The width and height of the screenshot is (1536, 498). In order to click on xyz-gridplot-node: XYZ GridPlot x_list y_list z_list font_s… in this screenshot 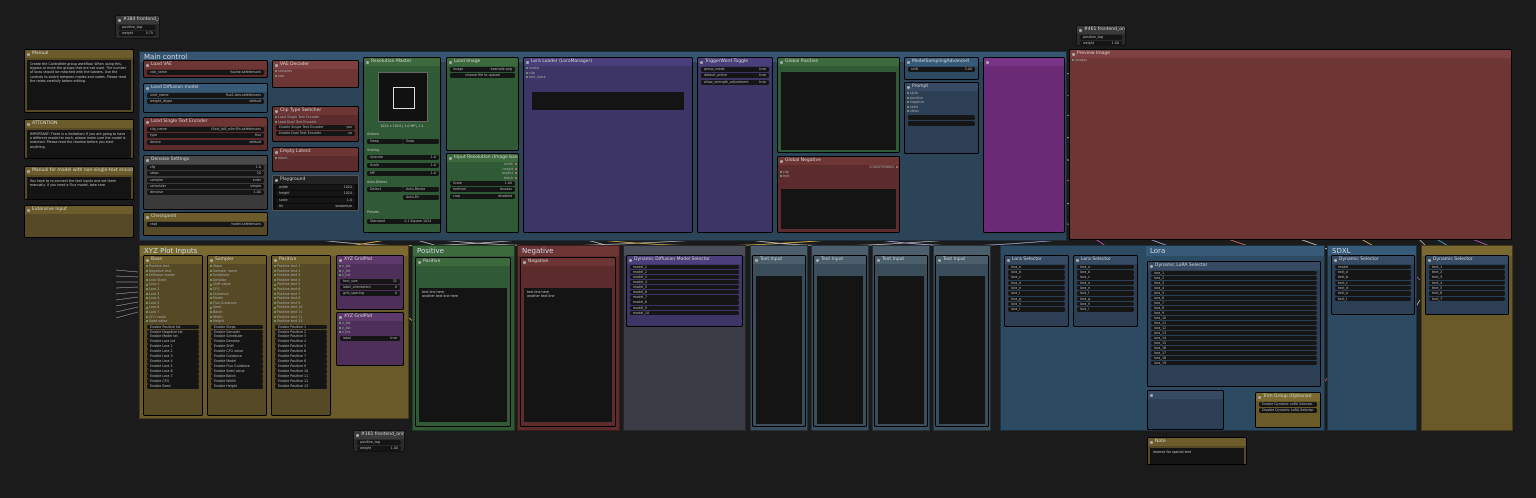, I will do `click(370, 282)`.